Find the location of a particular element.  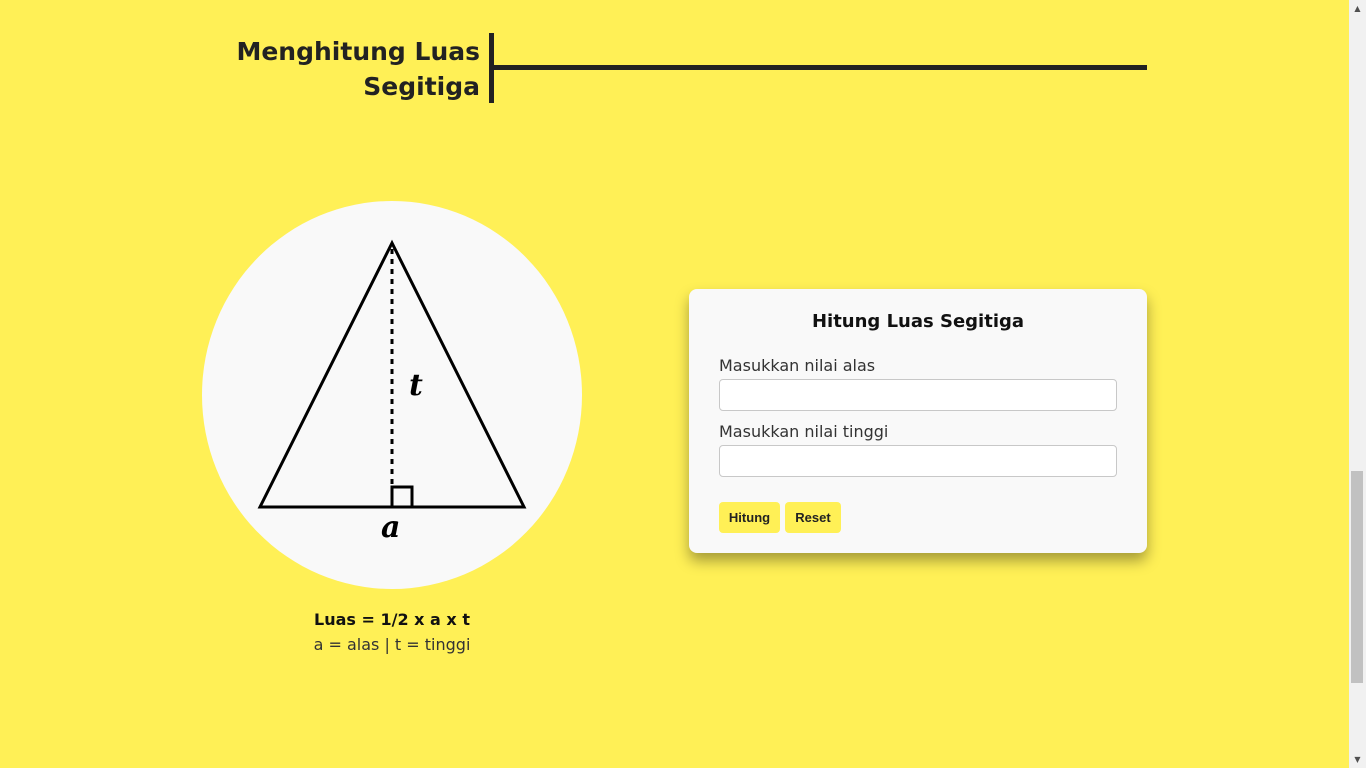

height-label: t is located at coordinates (416, 385).